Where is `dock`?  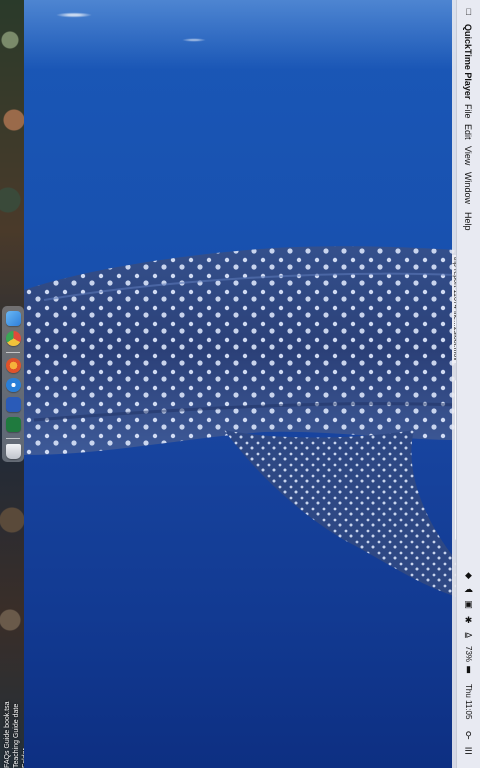
dock is located at coordinates (13, 384).